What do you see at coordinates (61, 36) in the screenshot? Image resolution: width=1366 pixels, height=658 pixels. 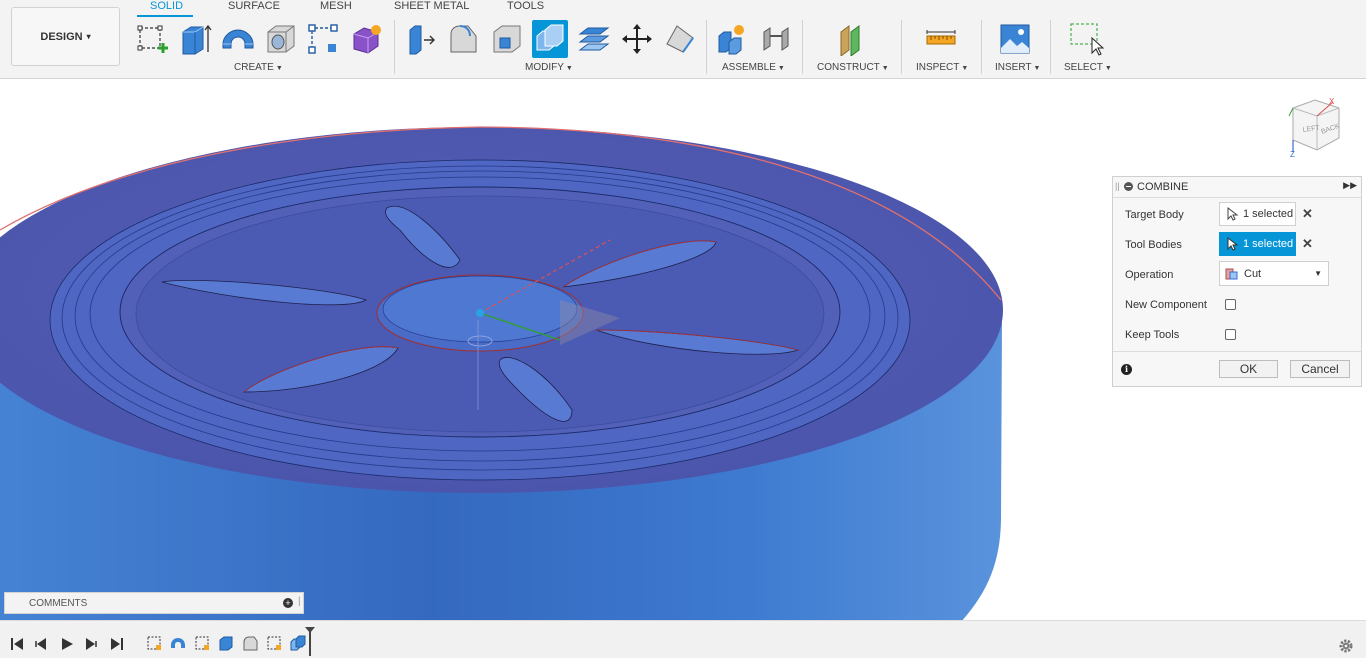 I see `workspace-label: DESIGN` at bounding box center [61, 36].